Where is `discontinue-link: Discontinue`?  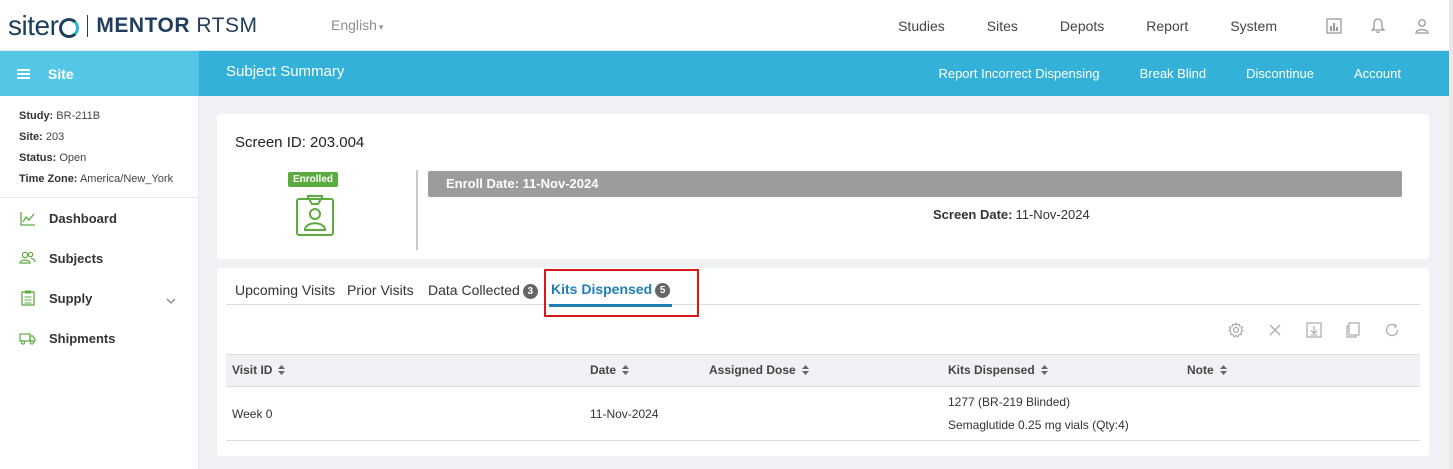
discontinue-link: Discontinue is located at coordinates (1280, 73).